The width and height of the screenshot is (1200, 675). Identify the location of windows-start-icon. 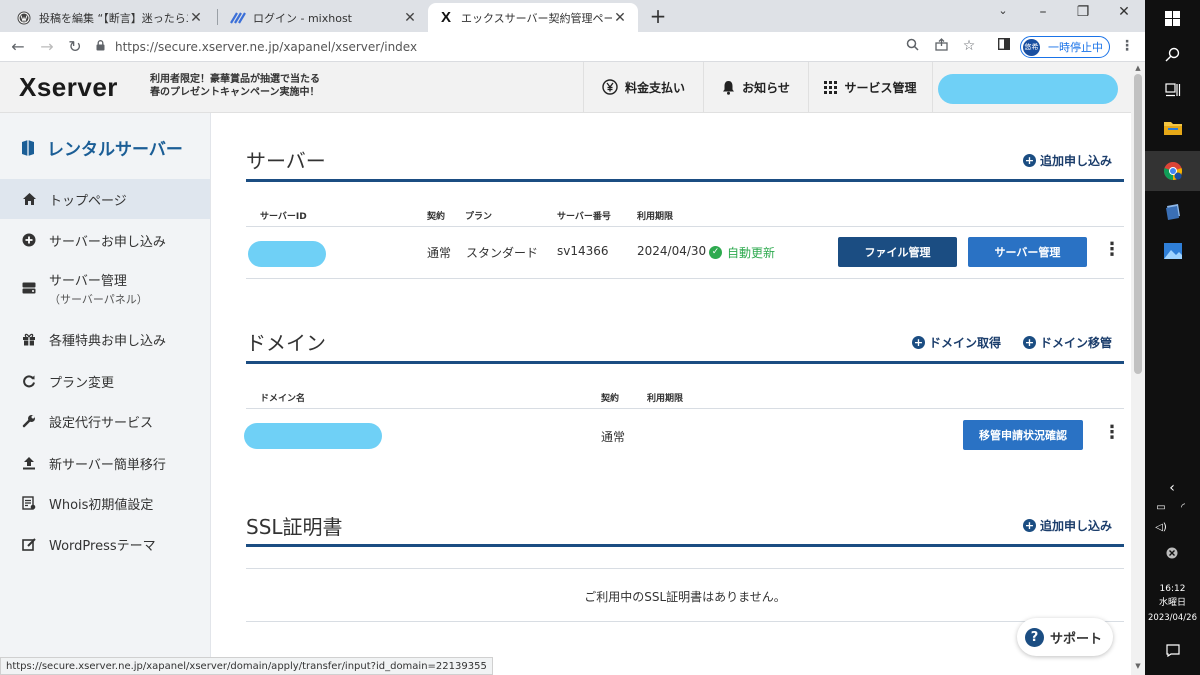
(1172, 18).